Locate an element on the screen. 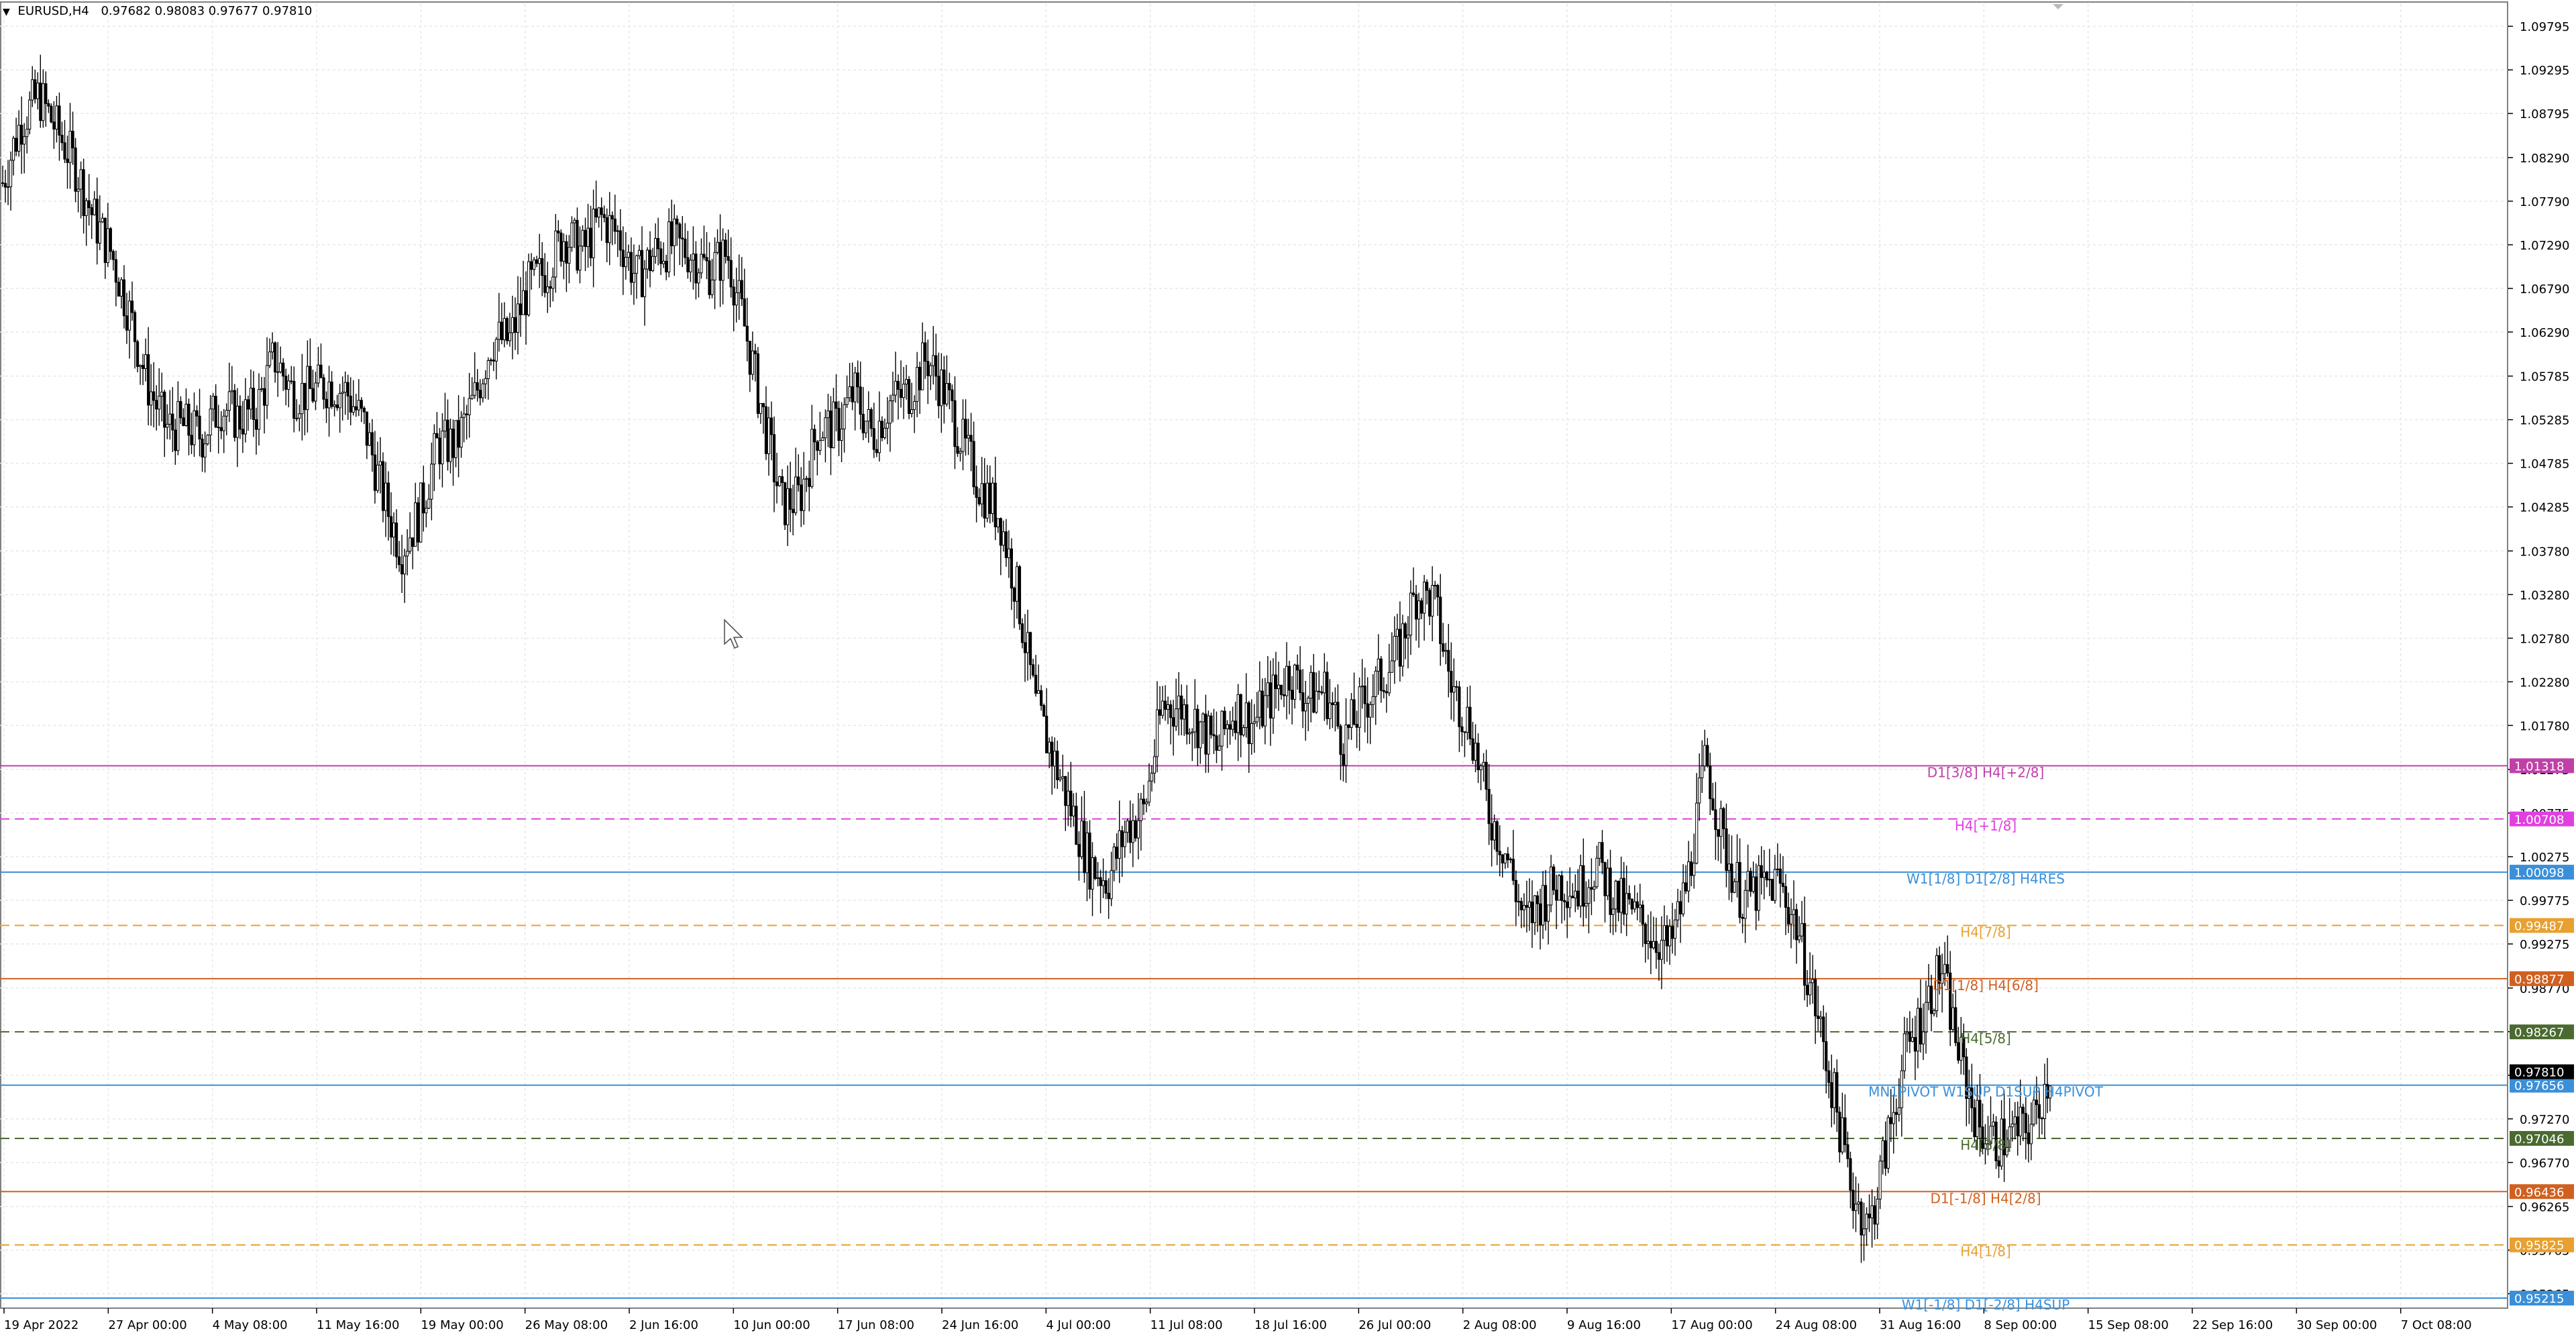  level-label: H4[+1/8] is located at coordinates (1986, 826).